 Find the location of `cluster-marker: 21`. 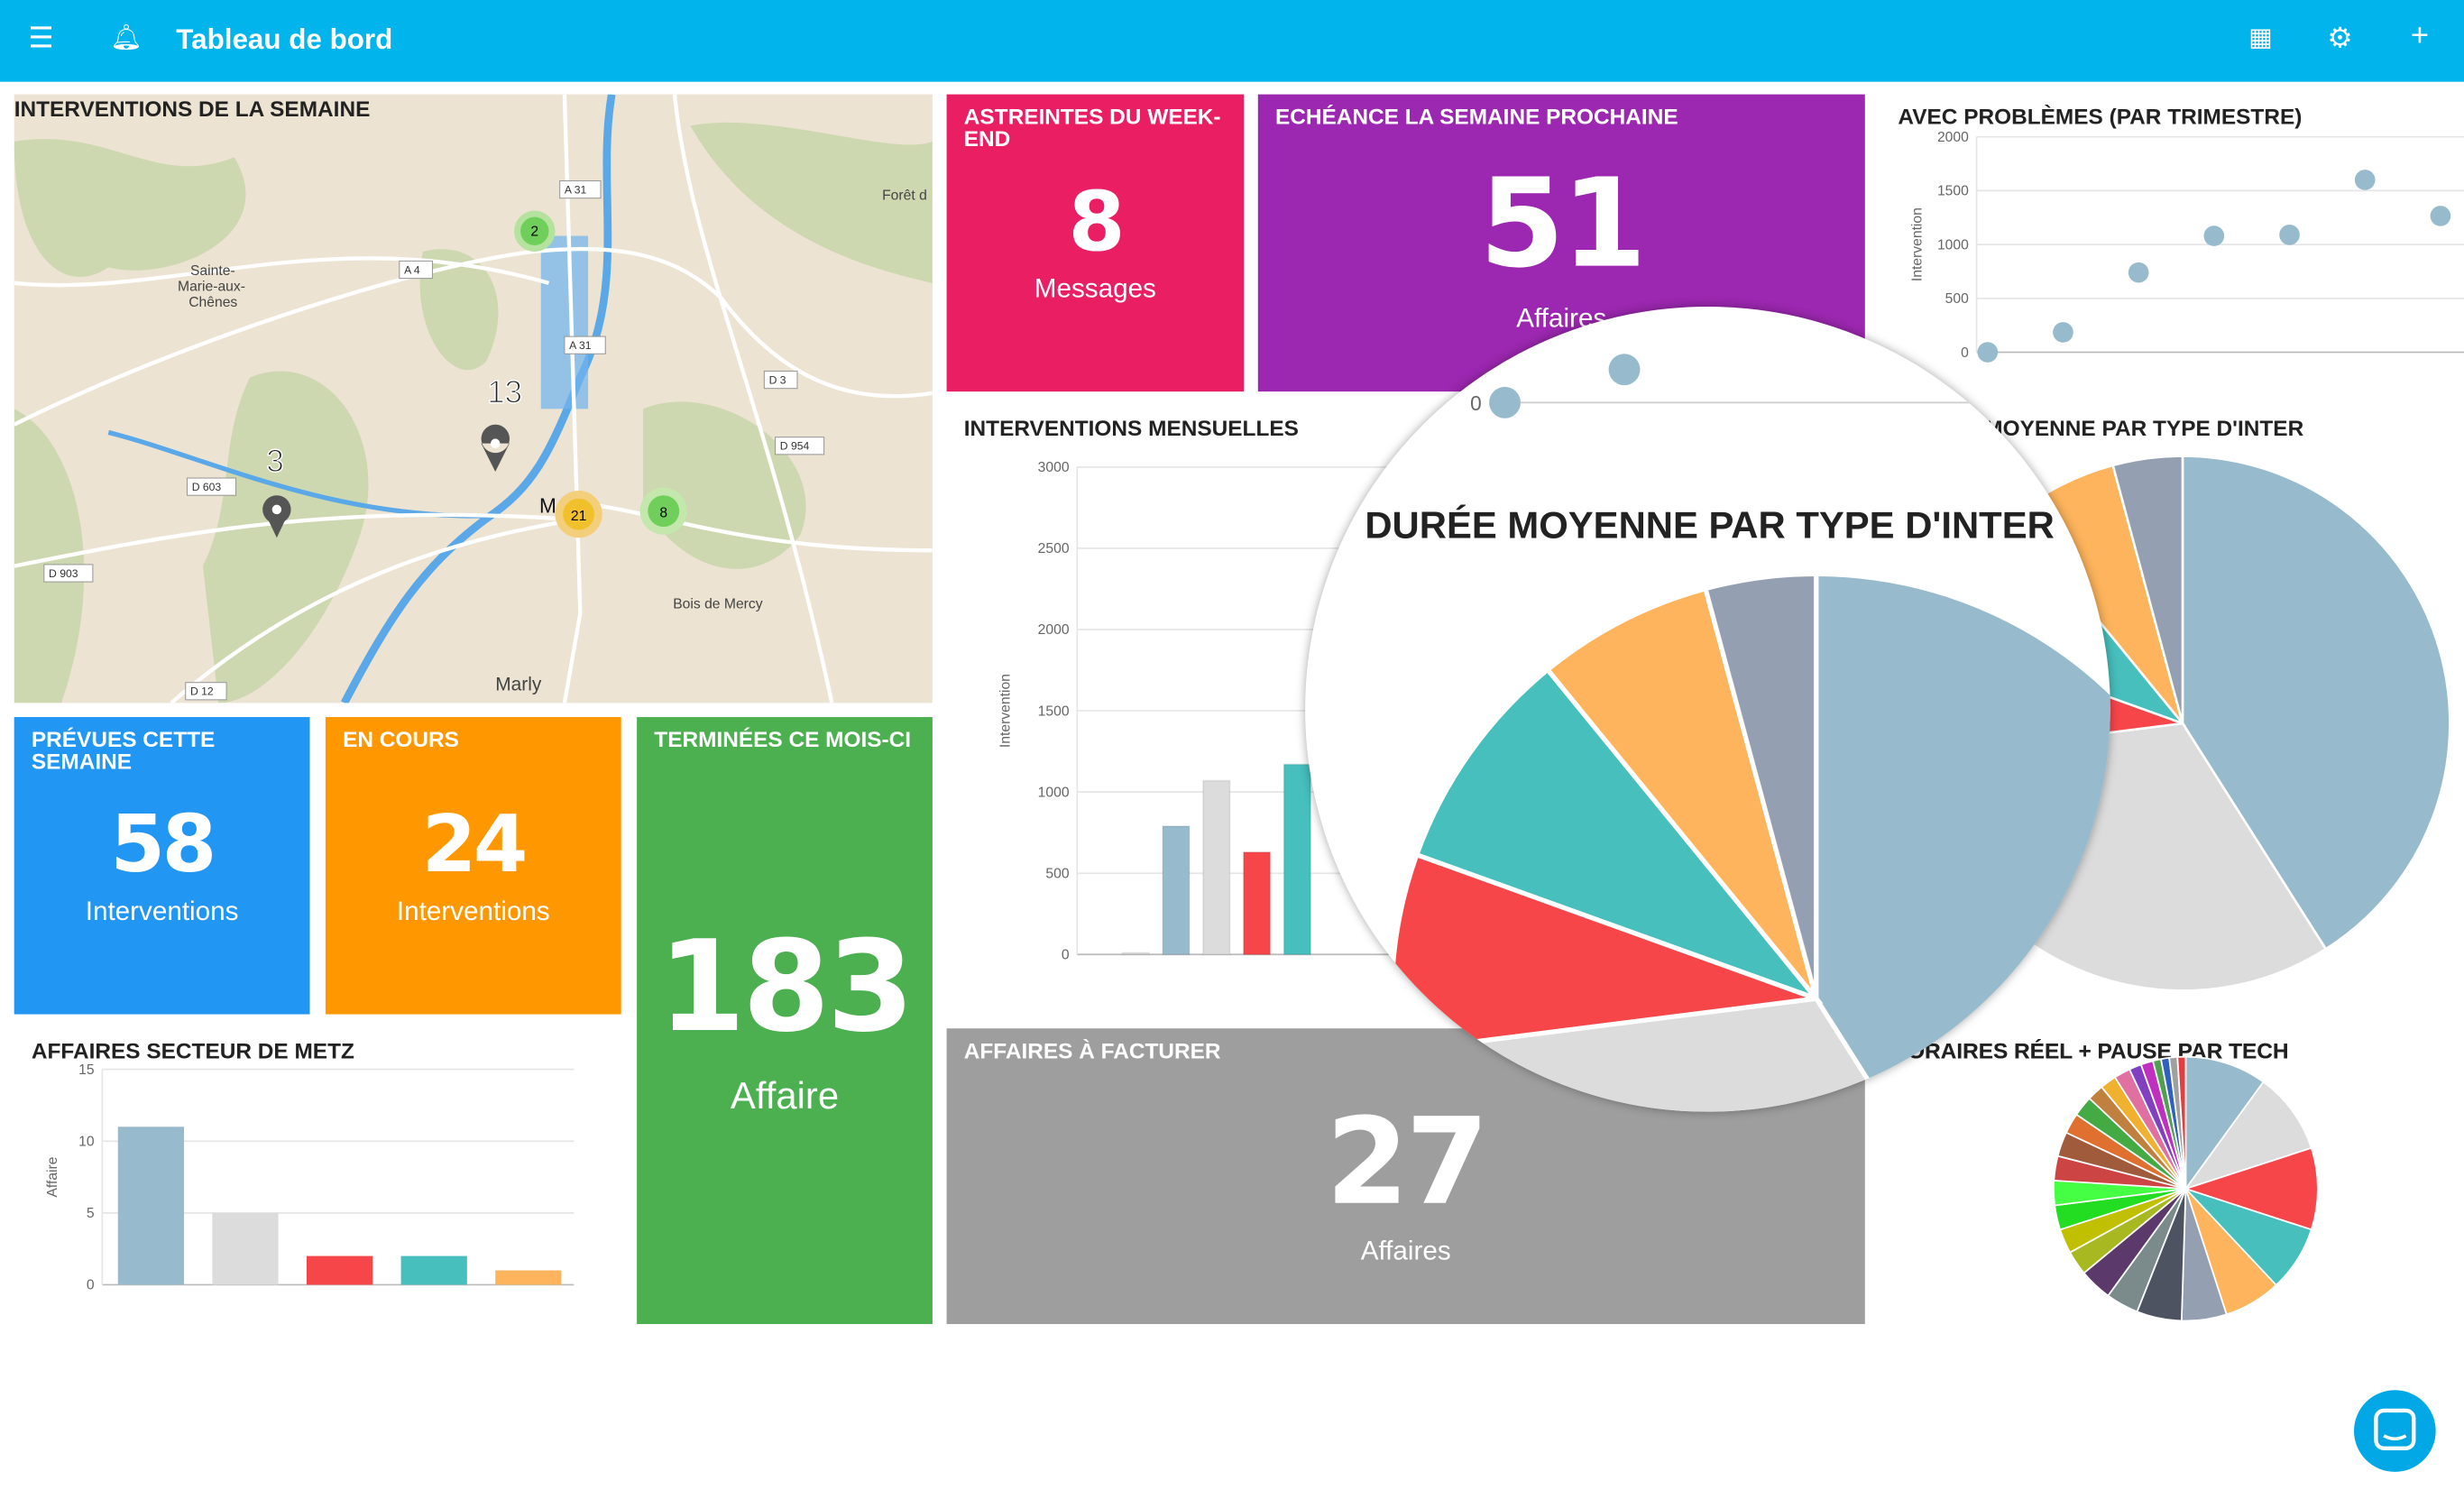

cluster-marker: 21 is located at coordinates (578, 514).